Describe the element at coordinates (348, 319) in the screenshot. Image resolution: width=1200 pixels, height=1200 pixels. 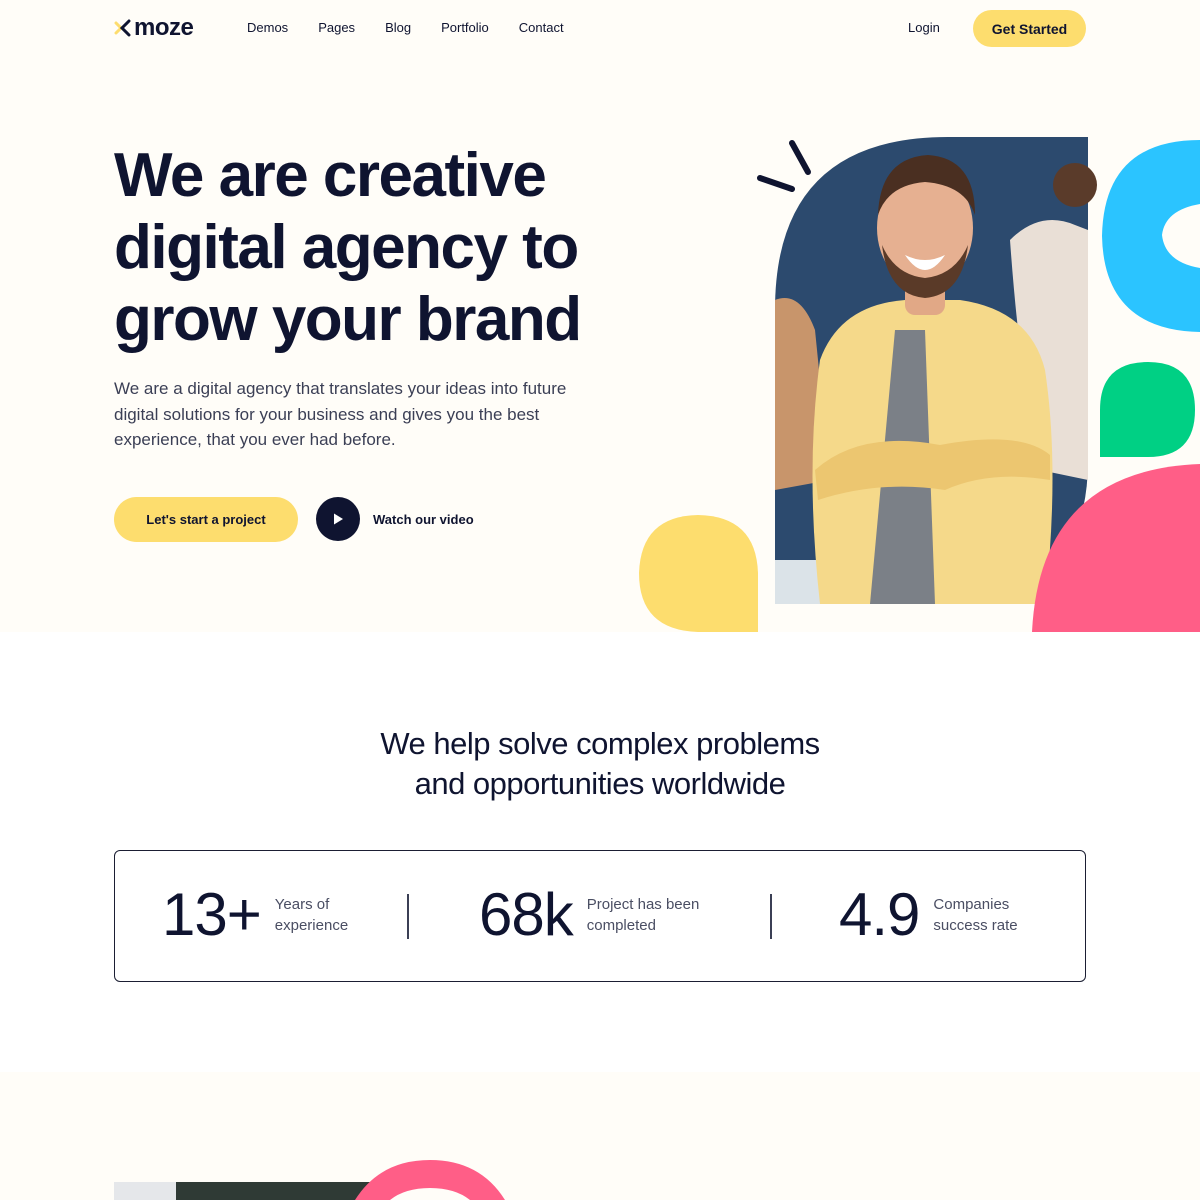
I see `hero-title-line-3: grow your brand` at that location.